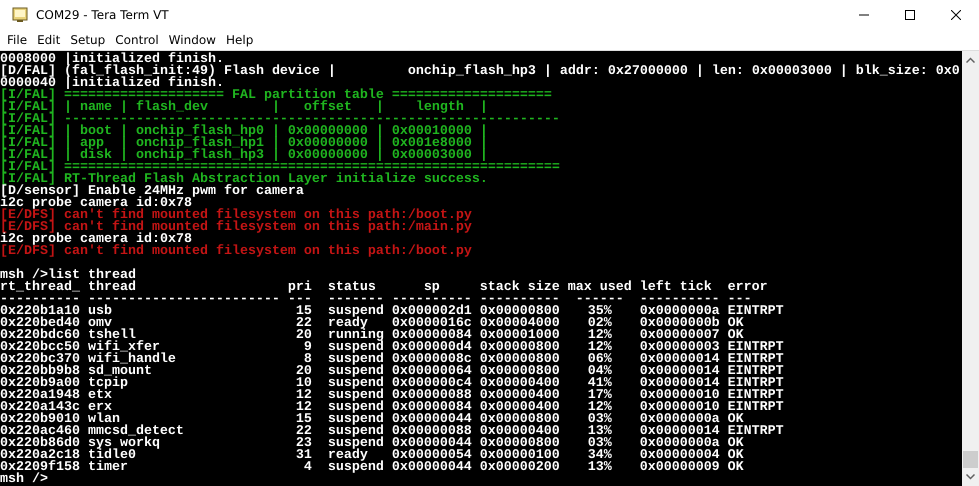 The width and height of the screenshot is (979, 486). Describe the element at coordinates (970, 477) in the screenshot. I see `scroll-down-icon` at that location.